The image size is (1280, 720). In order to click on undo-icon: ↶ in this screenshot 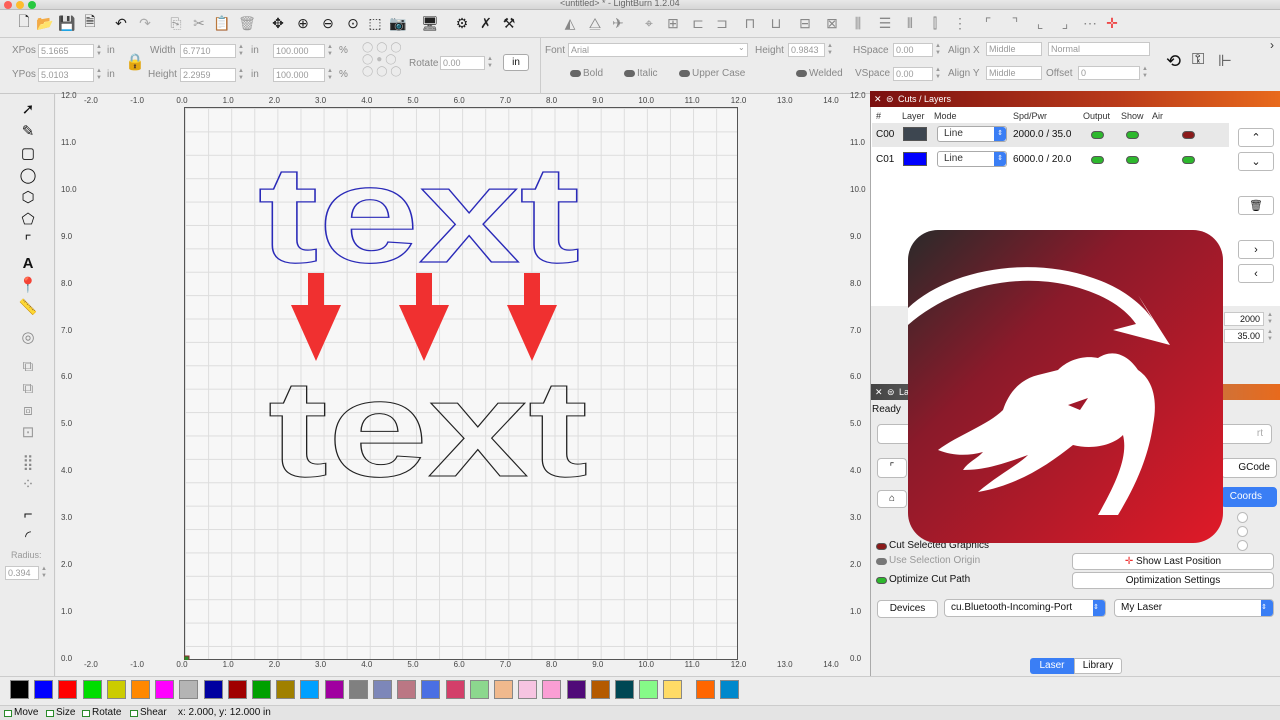, I will do `click(121, 23)`.